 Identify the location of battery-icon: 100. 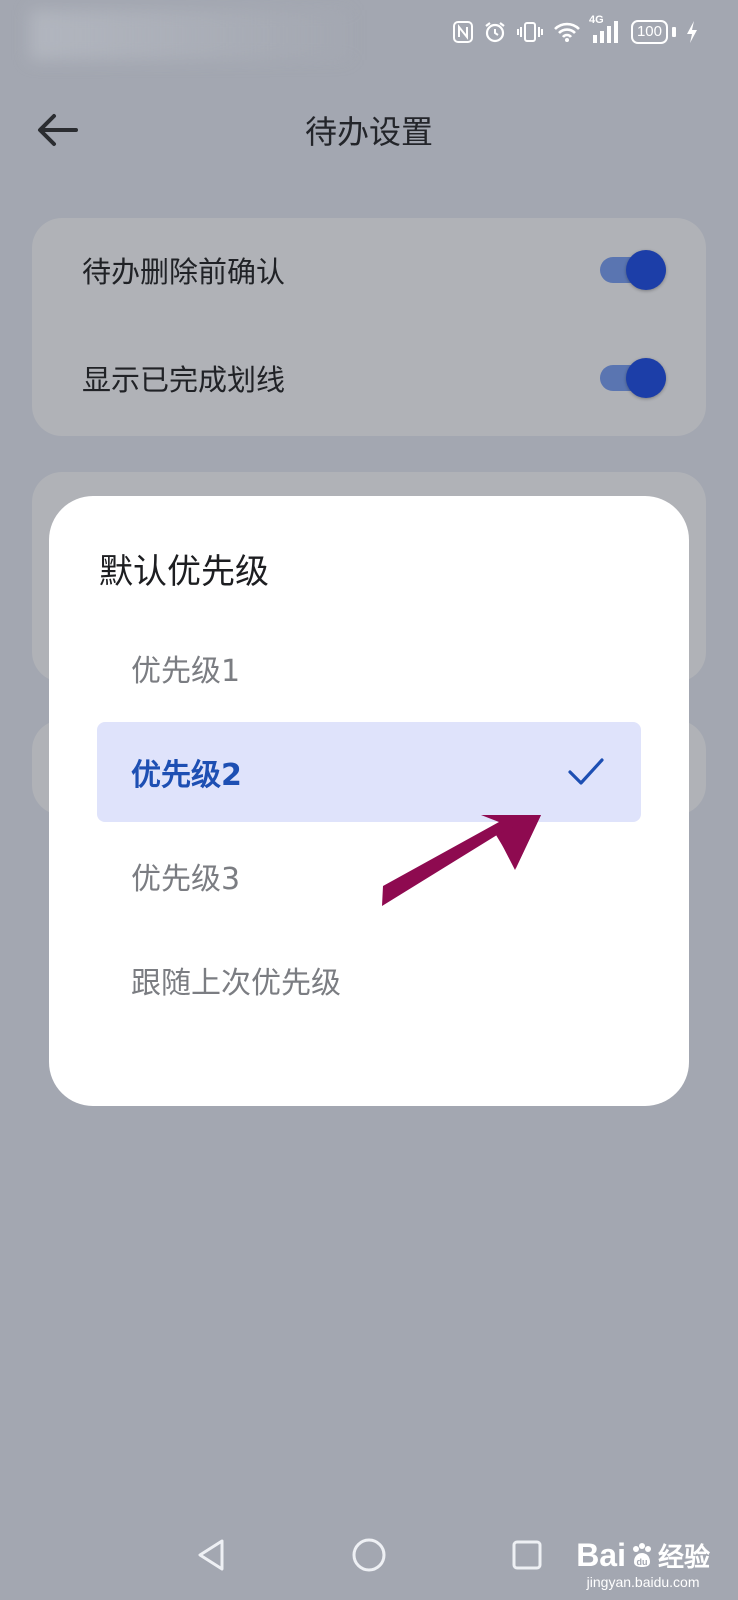
(653, 32).